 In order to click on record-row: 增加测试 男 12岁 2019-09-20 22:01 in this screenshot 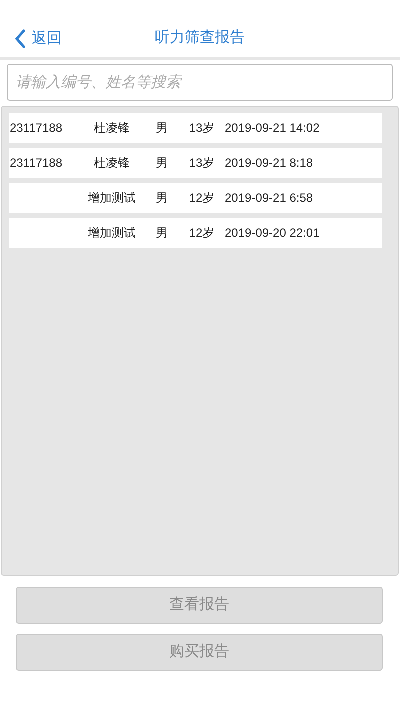, I will do `click(195, 233)`.